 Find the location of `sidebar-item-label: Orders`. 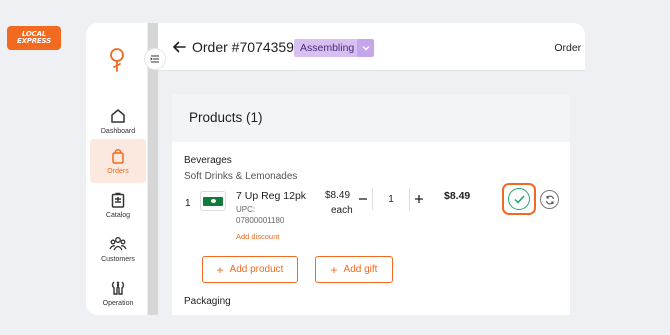

sidebar-item-label: Orders is located at coordinates (118, 171).